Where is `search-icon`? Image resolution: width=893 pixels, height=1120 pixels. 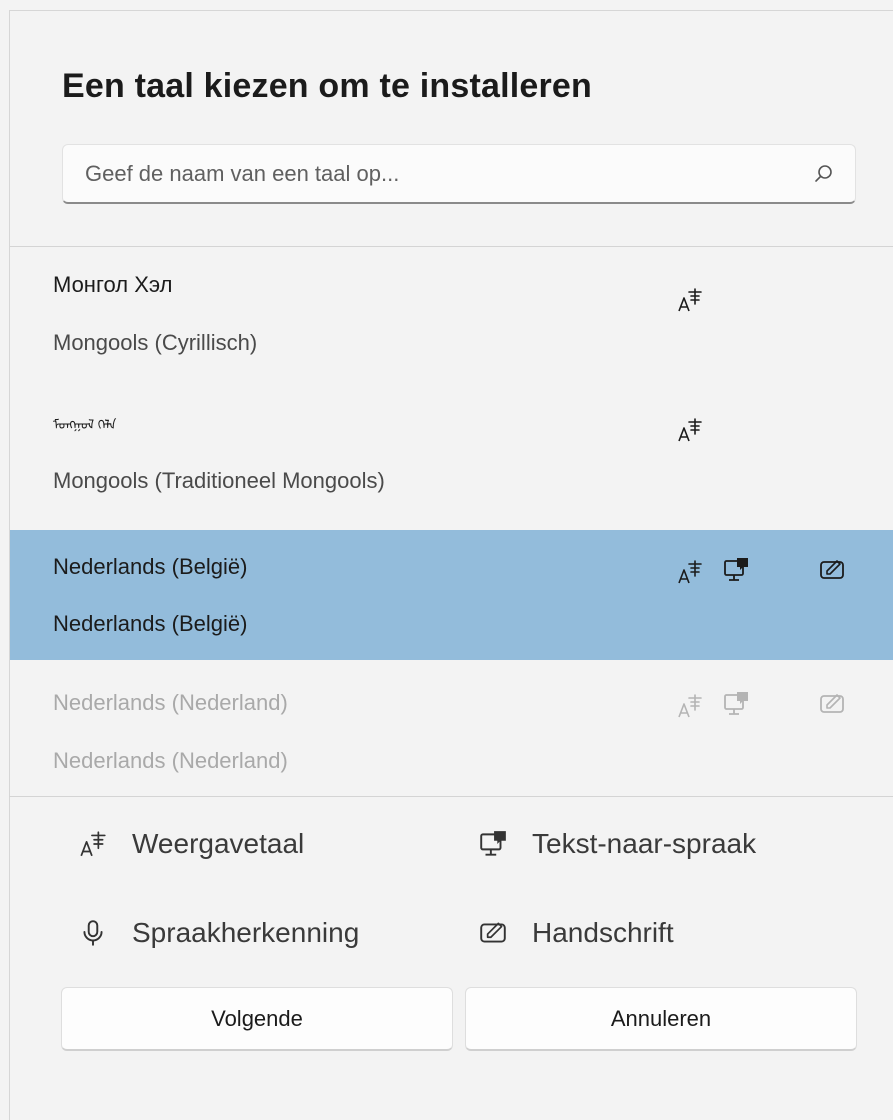
search-icon is located at coordinates (824, 174).